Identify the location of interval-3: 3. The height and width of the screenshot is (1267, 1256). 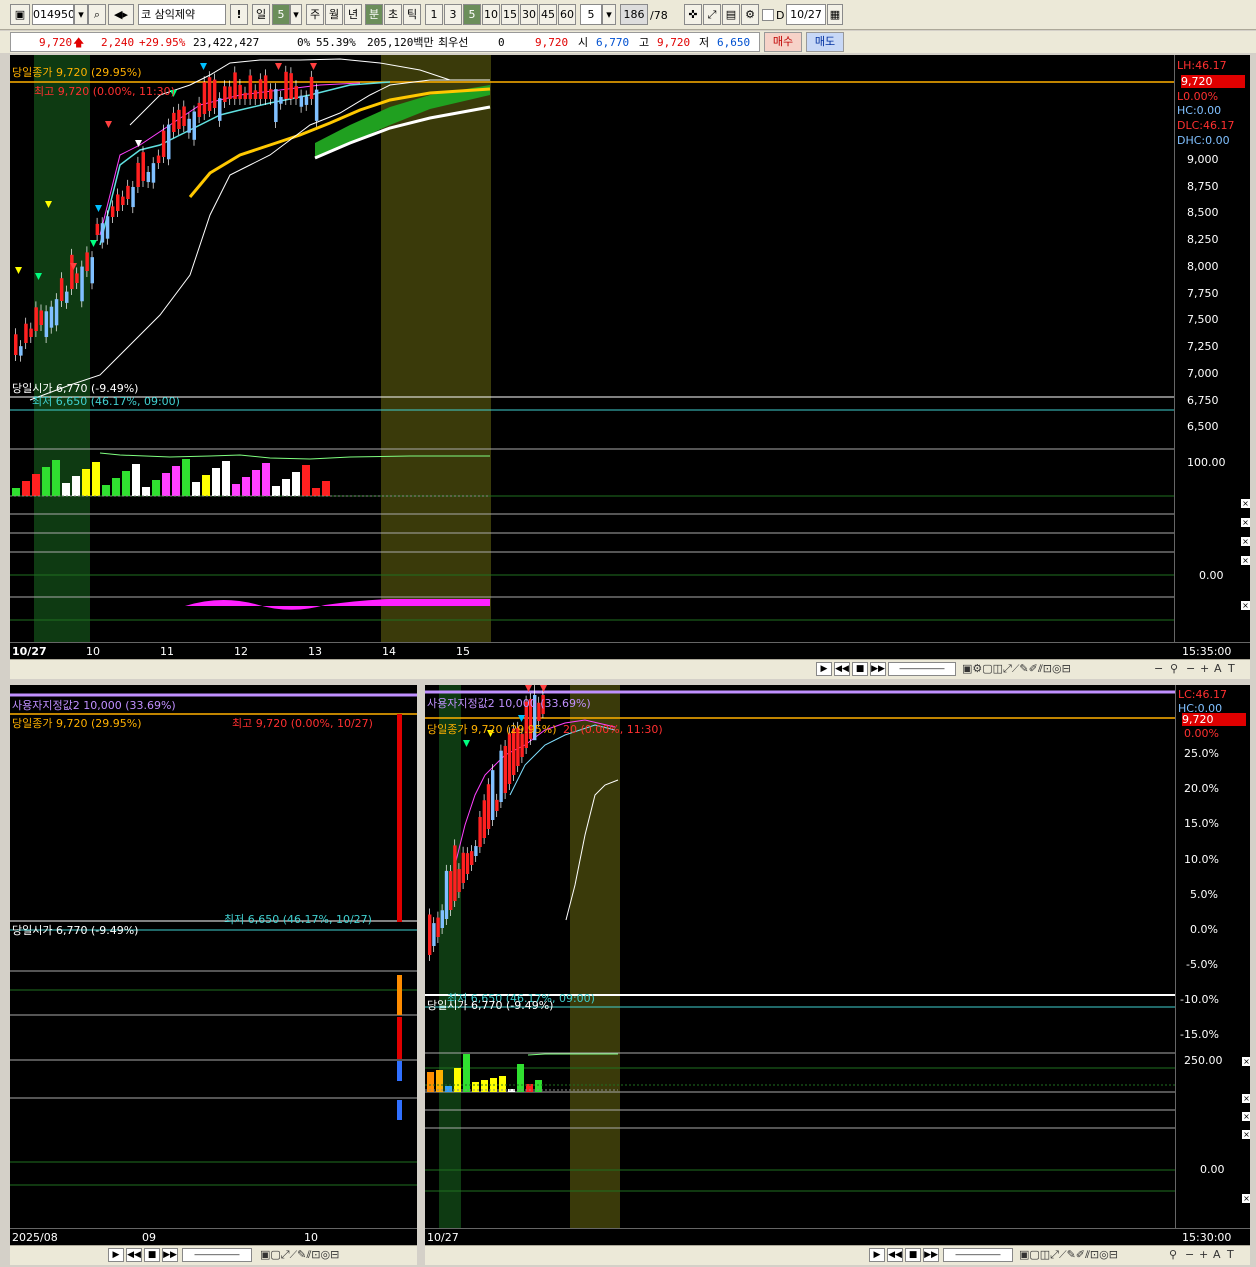
(453, 14).